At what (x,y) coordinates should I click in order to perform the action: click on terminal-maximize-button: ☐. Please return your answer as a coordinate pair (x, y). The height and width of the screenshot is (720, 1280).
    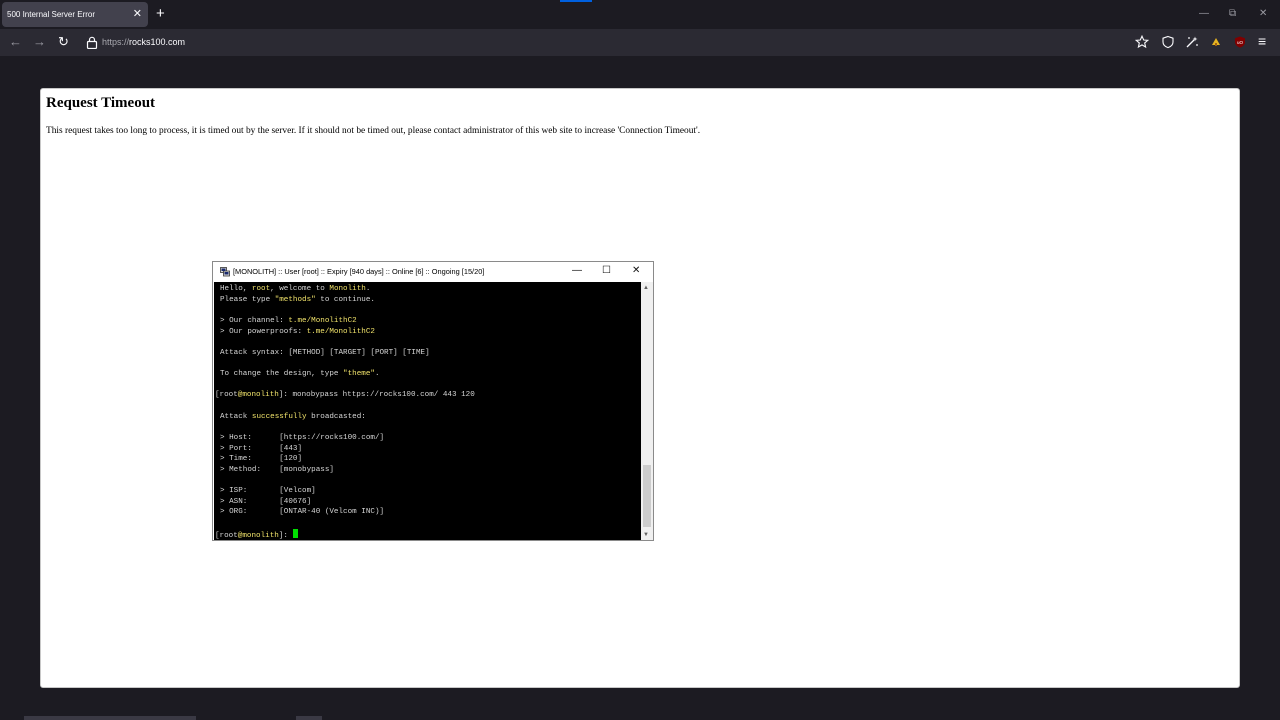
    Looking at the image, I should click on (606, 271).